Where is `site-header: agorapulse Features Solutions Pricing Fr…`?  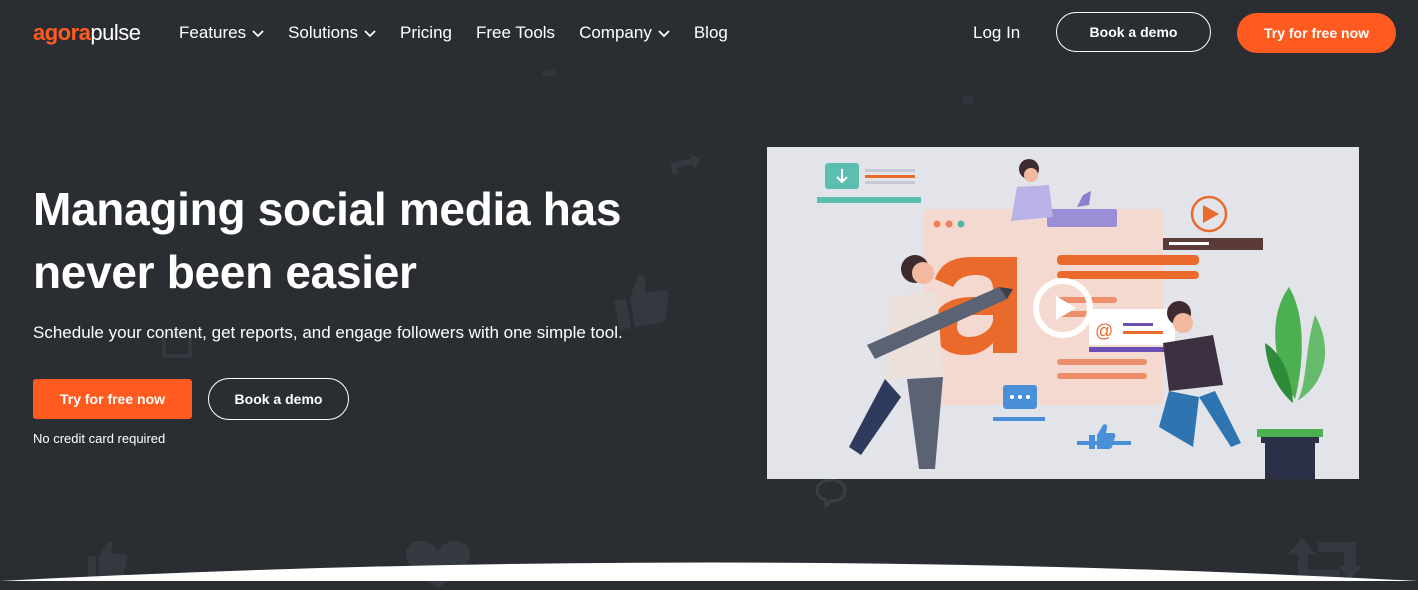 site-header: agorapulse Features Solutions Pricing Fr… is located at coordinates (709, 34).